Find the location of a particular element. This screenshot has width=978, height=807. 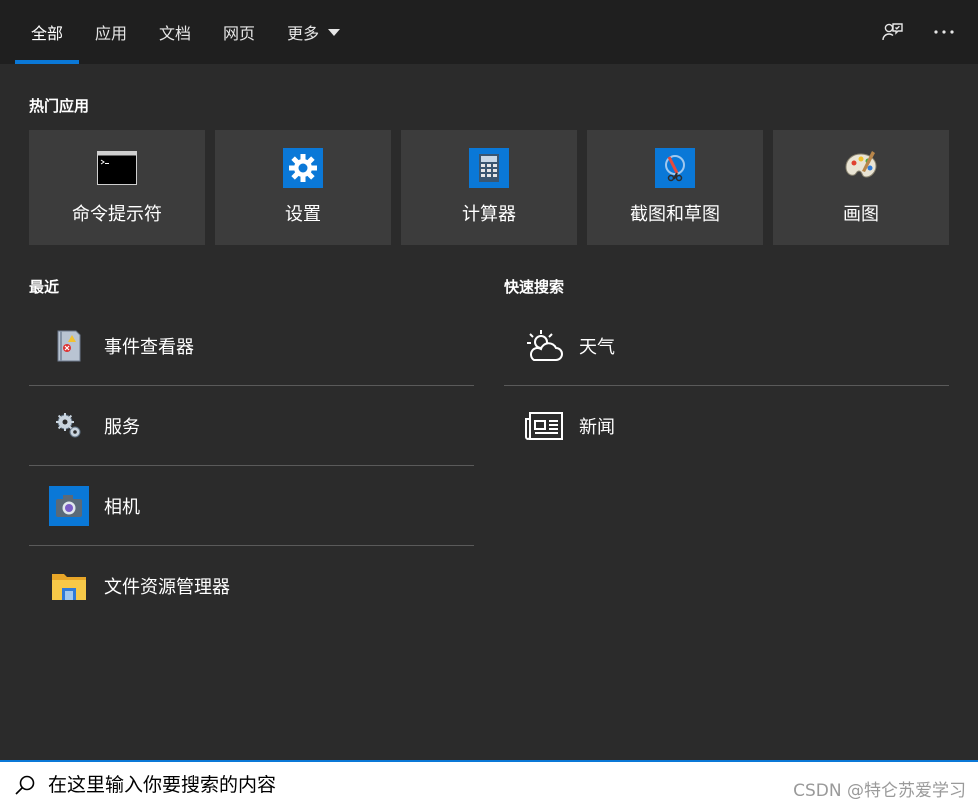

tab-apps: 应用 is located at coordinates (111, 32).